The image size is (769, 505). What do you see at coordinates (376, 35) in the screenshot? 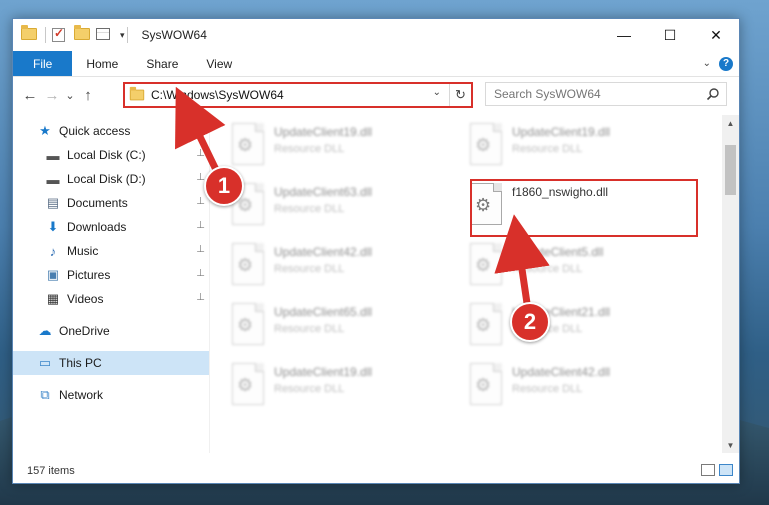
I see `title-bar: ▾ SysWOW64 — ☐ ✕` at bounding box center [376, 35].